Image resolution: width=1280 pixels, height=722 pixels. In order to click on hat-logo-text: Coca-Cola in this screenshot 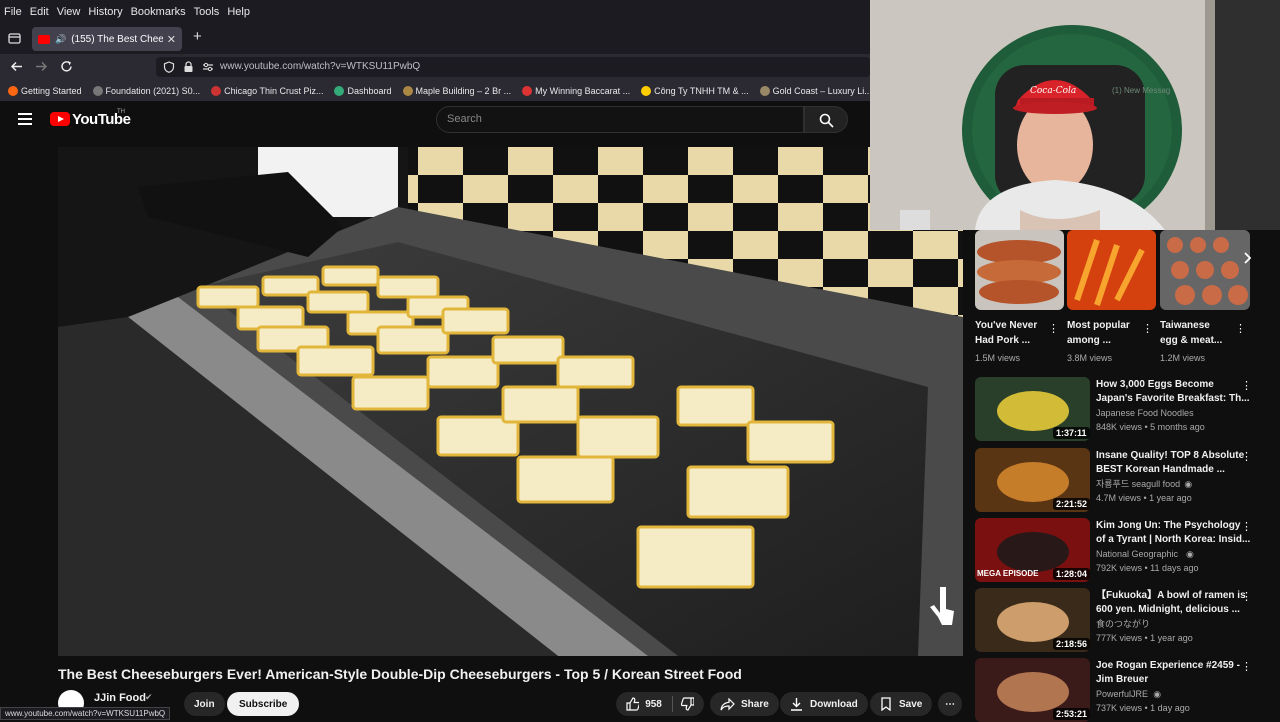, I will do `click(1053, 91)`.